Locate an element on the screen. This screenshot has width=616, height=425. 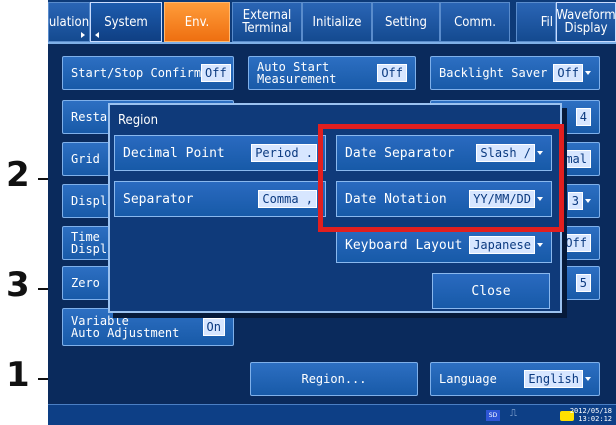
tab-label: Comm. is located at coordinates (475, 22).